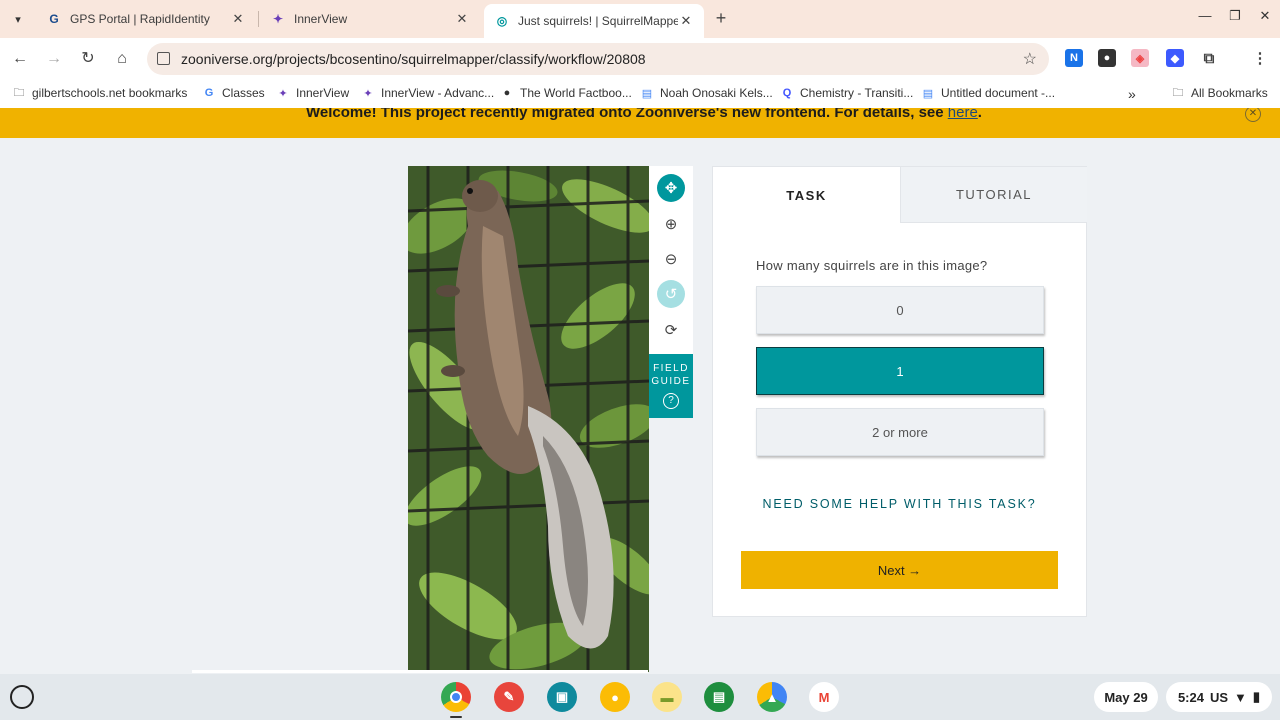 The height and width of the screenshot is (720, 1280). I want to click on extensions-puzzle-icon: ⧉, so click(1209, 58).